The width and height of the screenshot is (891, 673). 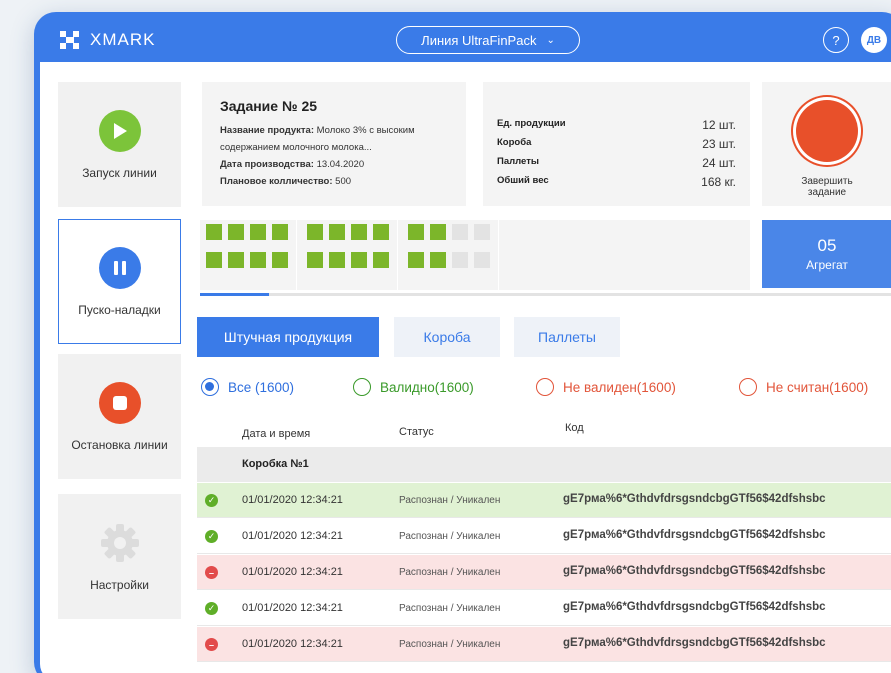 What do you see at coordinates (267, 164) in the screenshot?
I see `production-date-label: Дата производства:` at bounding box center [267, 164].